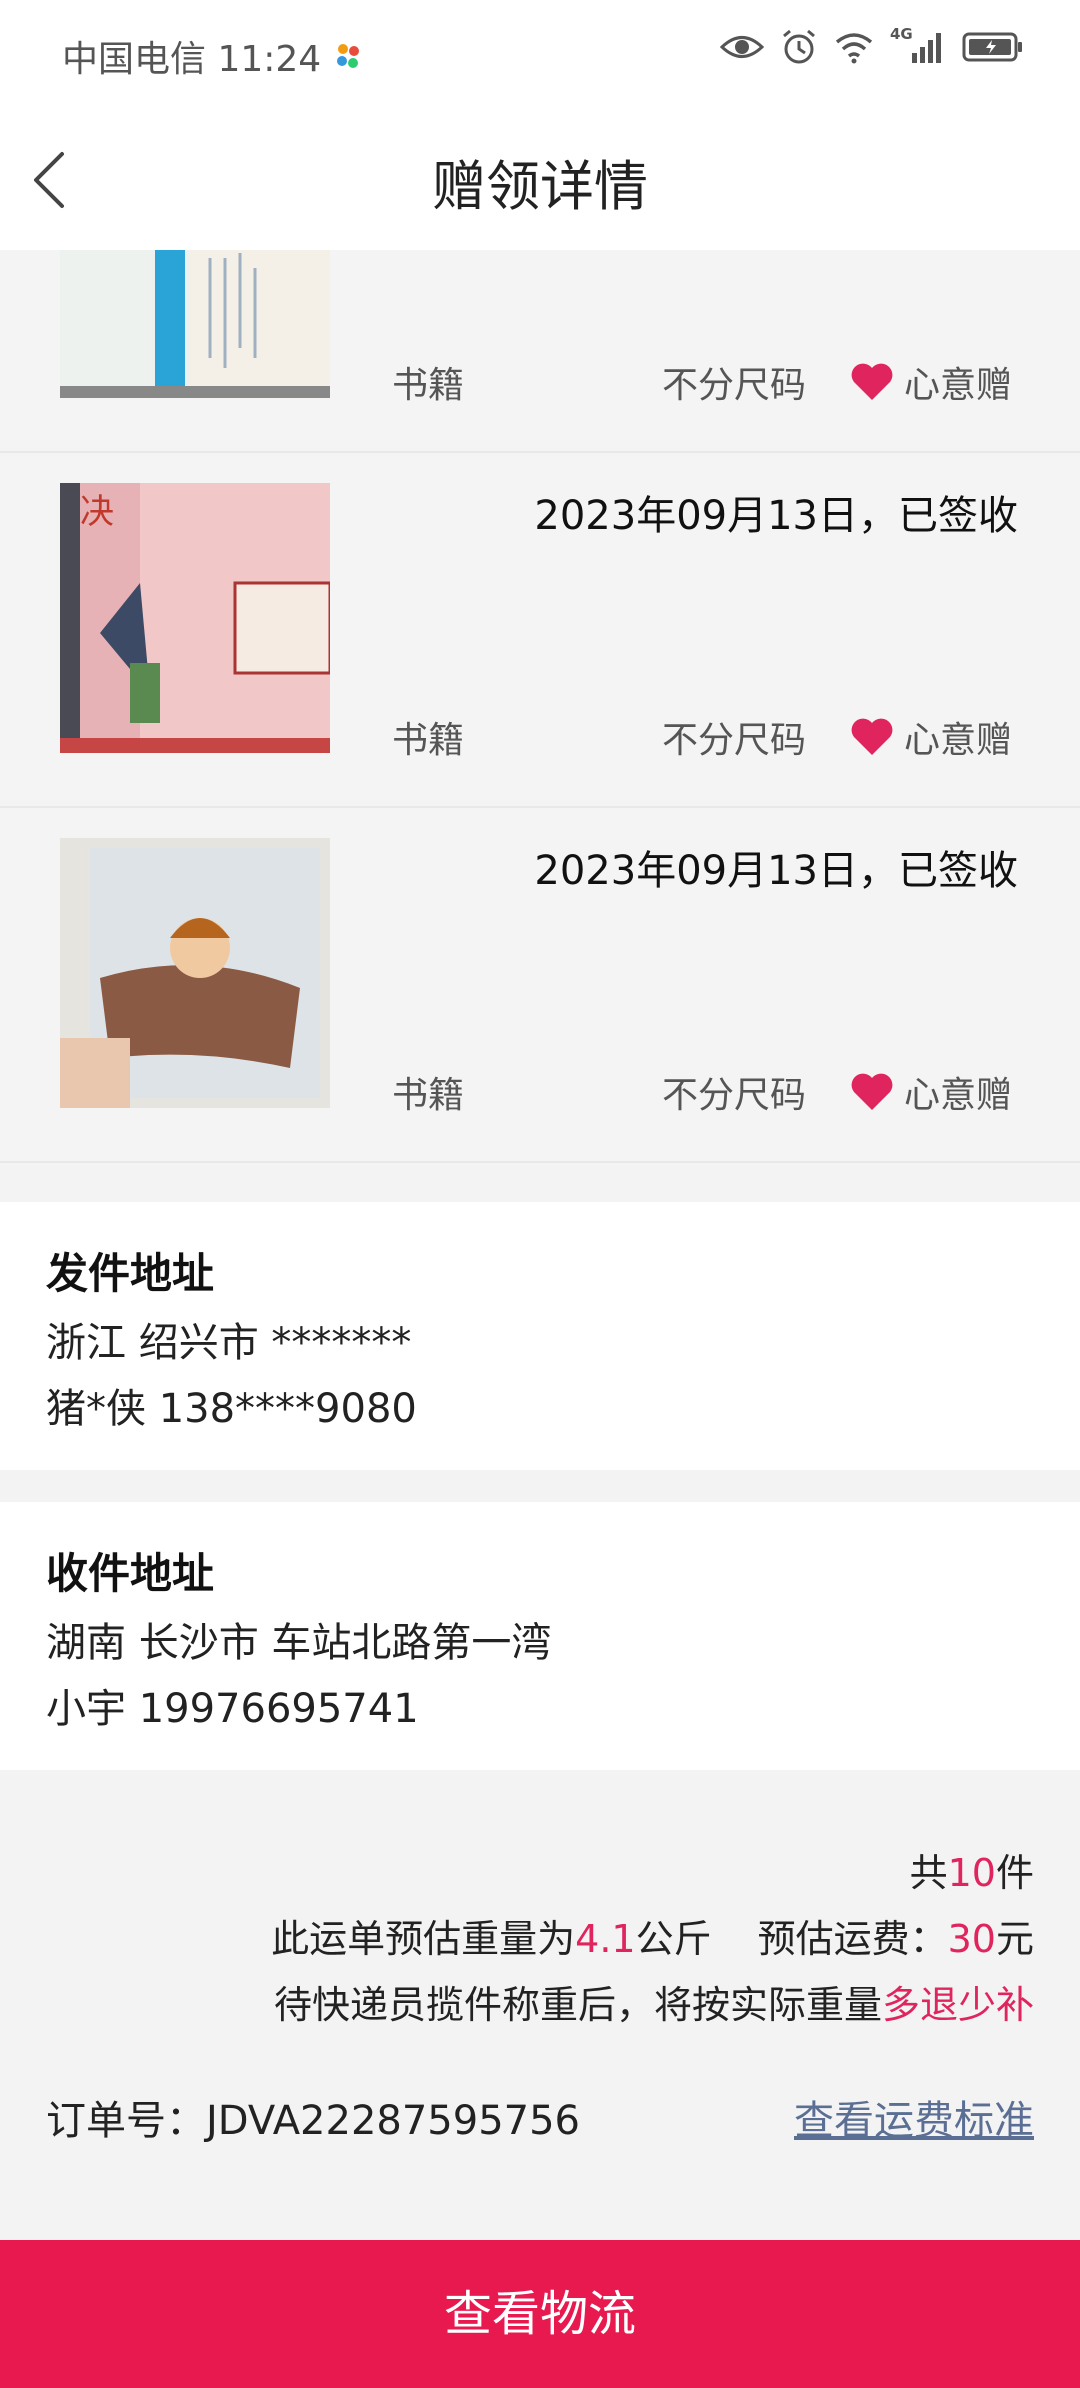  What do you see at coordinates (577, 2005) in the screenshot?
I see `notice-prefix: 待快递员揽件称重后，将按实际重量` at bounding box center [577, 2005].